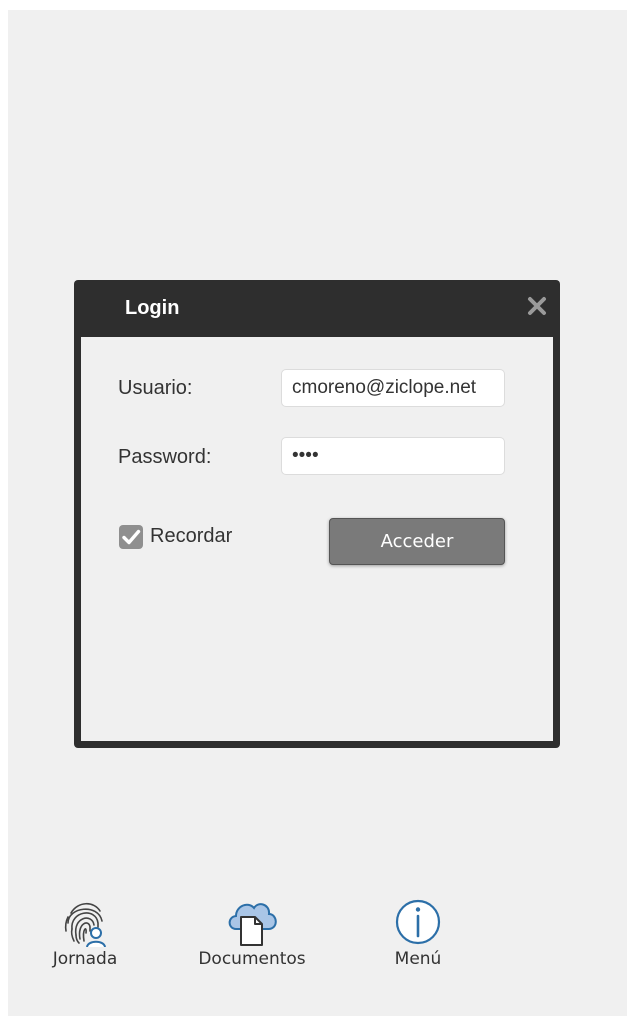 The height and width of the screenshot is (1024, 635). I want to click on nav-item-jornada: Jornada, so click(85, 932).